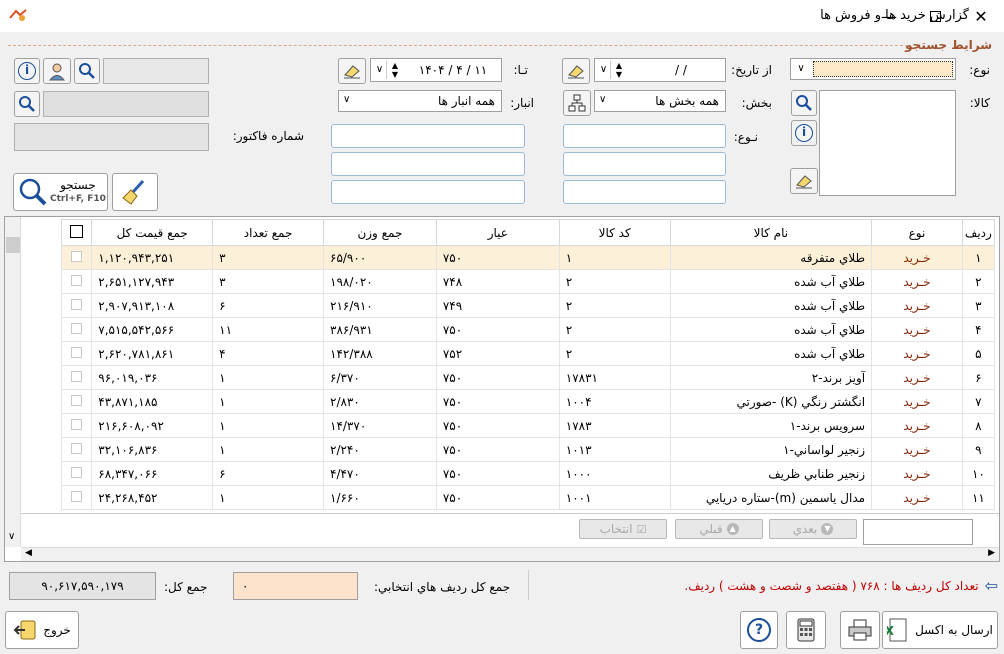  What do you see at coordinates (940, 630) in the screenshot?
I see `export-excel-button: ارسال به اکسل X` at bounding box center [940, 630].